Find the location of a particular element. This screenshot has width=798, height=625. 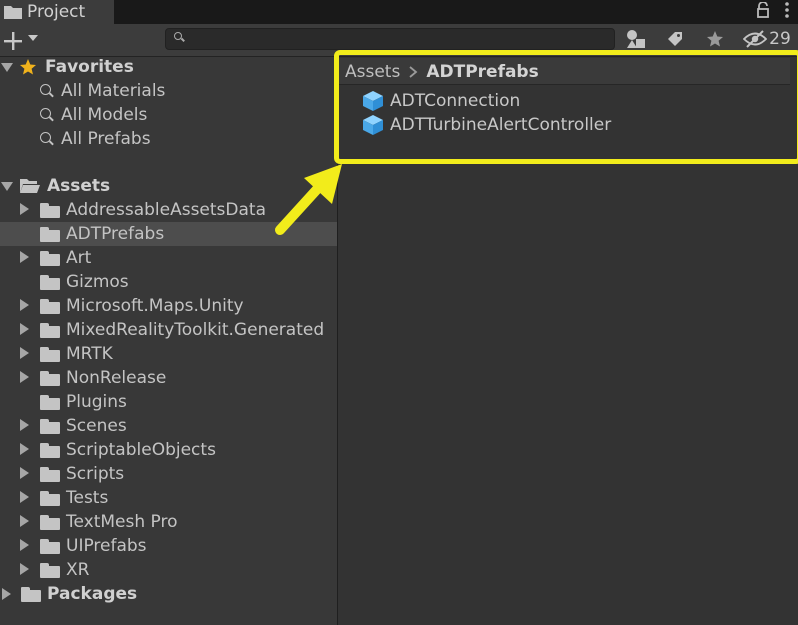

project-toolbar: 29 is located at coordinates (399, 40).